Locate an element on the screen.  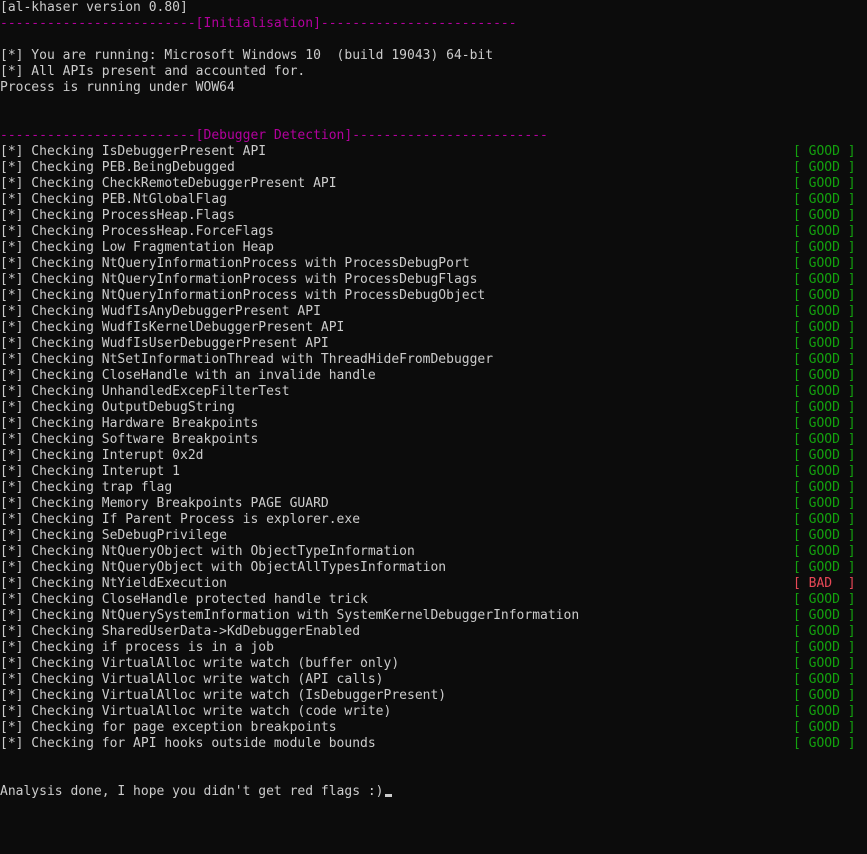
check-label: [*] Checking Software Breakpoints is located at coordinates (129, 439).